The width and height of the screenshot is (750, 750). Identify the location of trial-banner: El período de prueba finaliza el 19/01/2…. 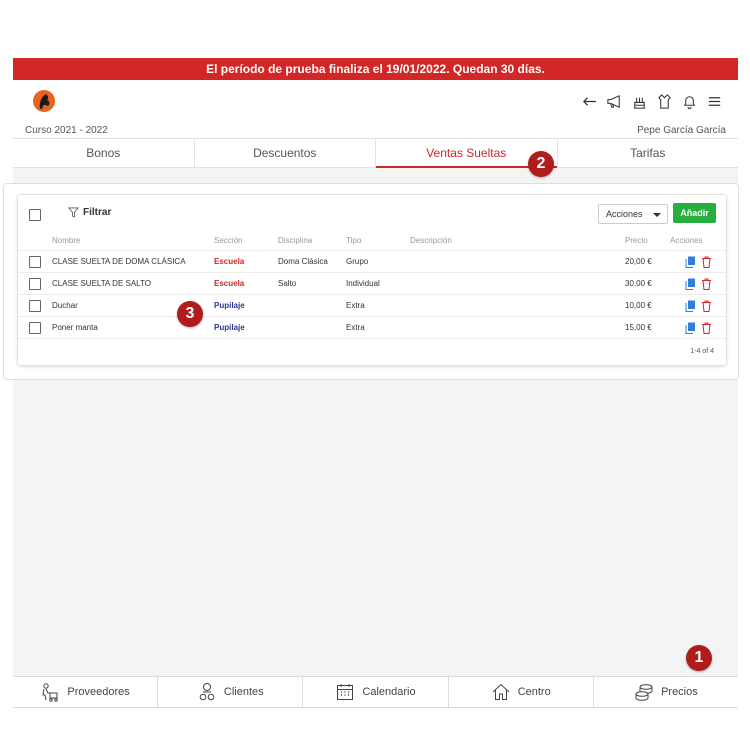
(375, 69).